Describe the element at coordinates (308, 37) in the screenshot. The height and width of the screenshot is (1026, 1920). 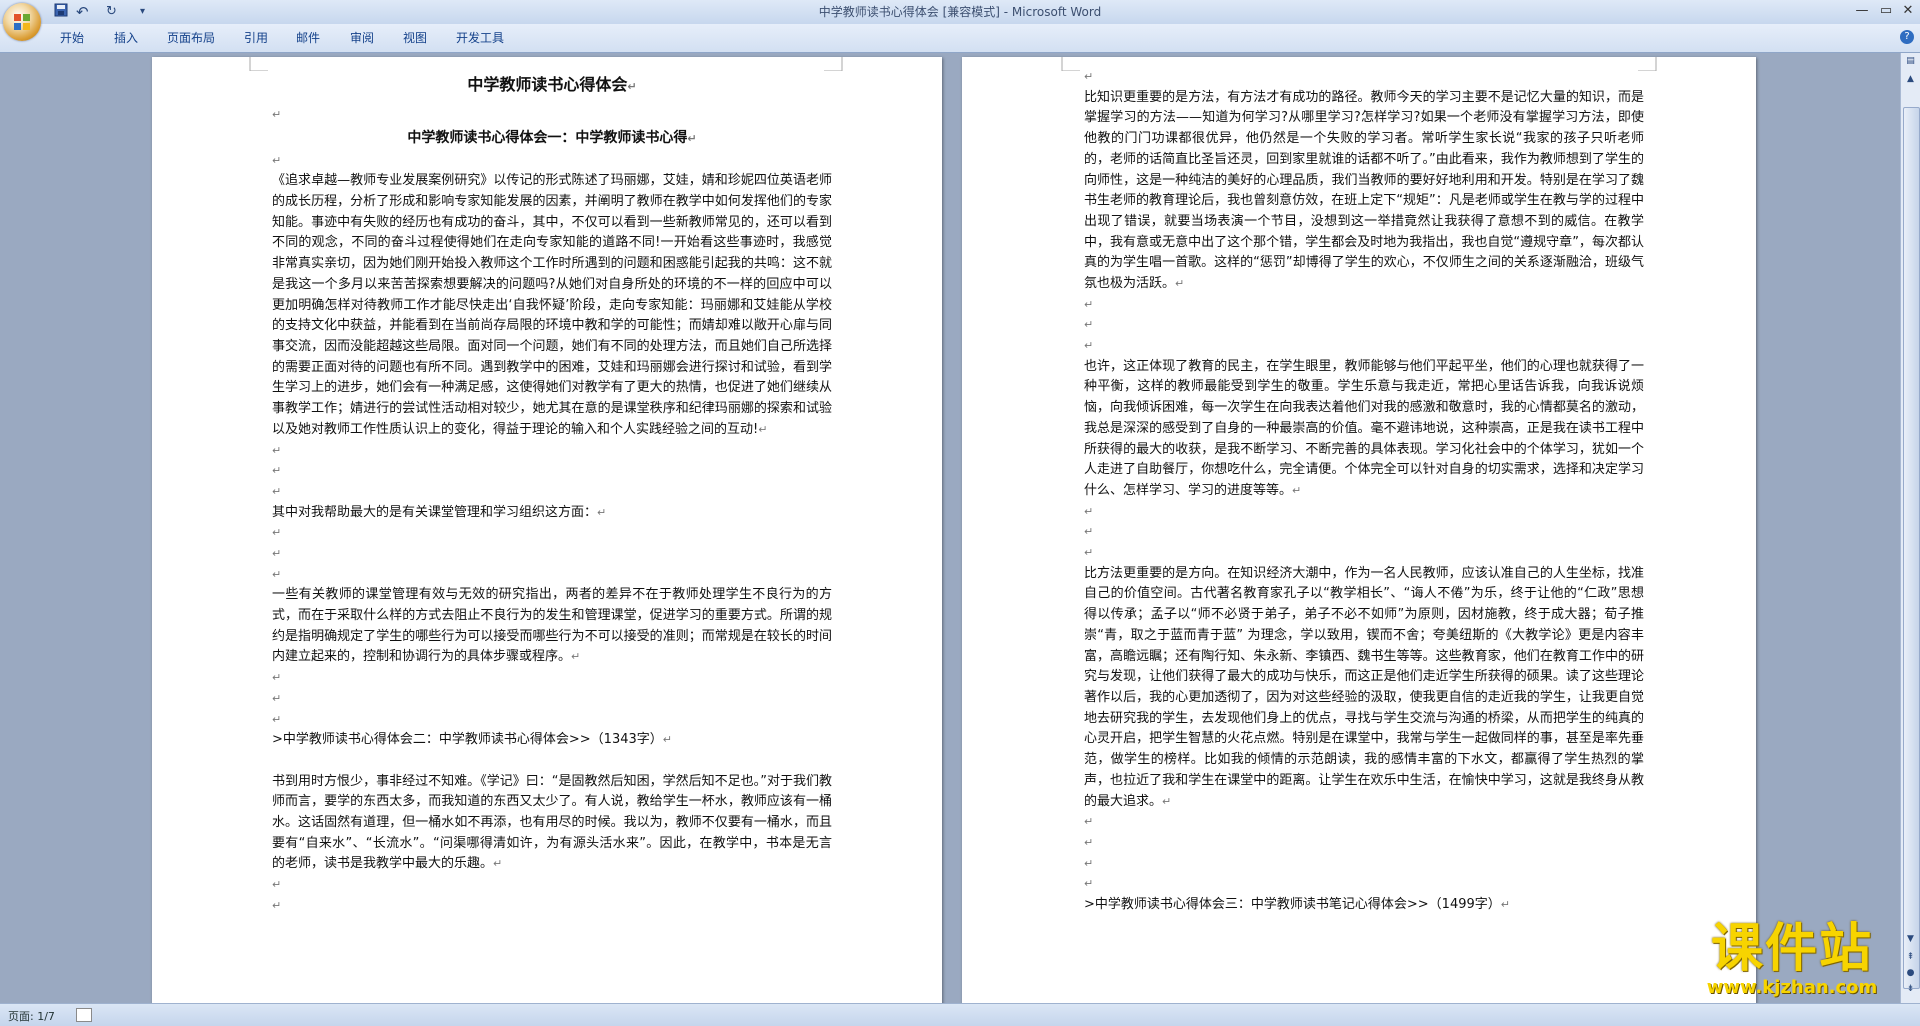
I see `tab-mailings: 邮件` at that location.